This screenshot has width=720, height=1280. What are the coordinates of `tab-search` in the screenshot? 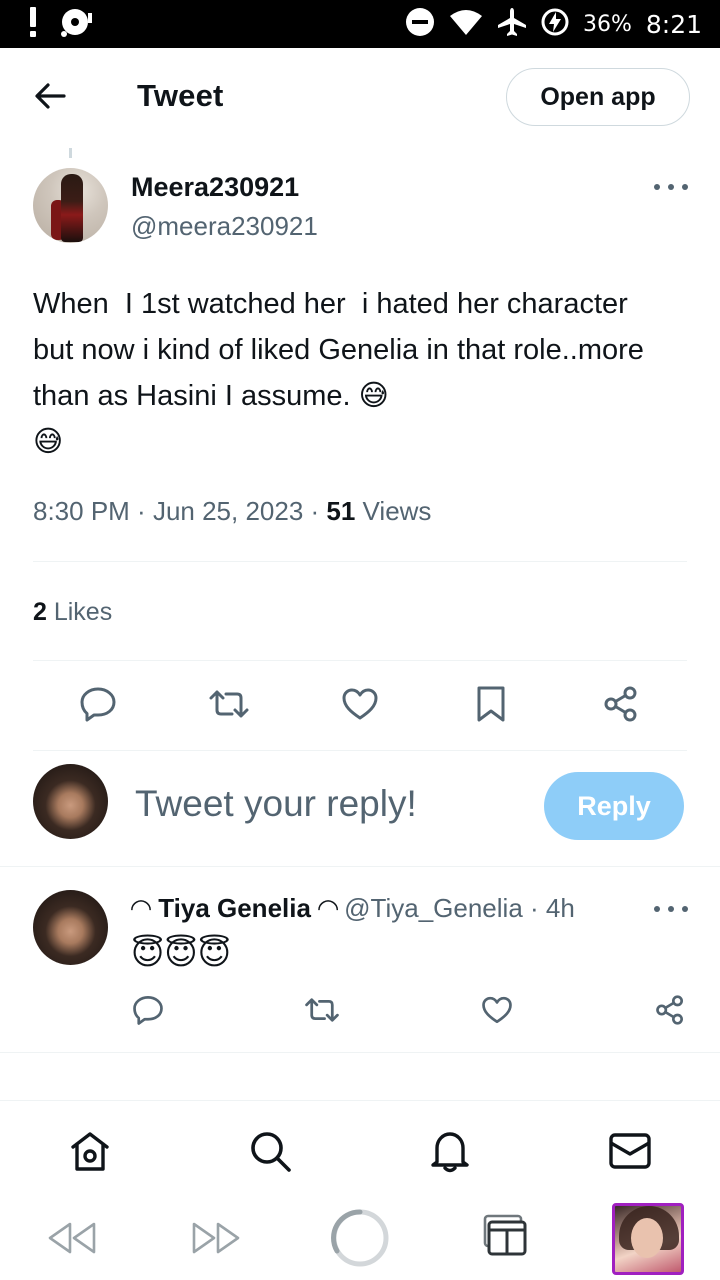 It's located at (270, 1153).